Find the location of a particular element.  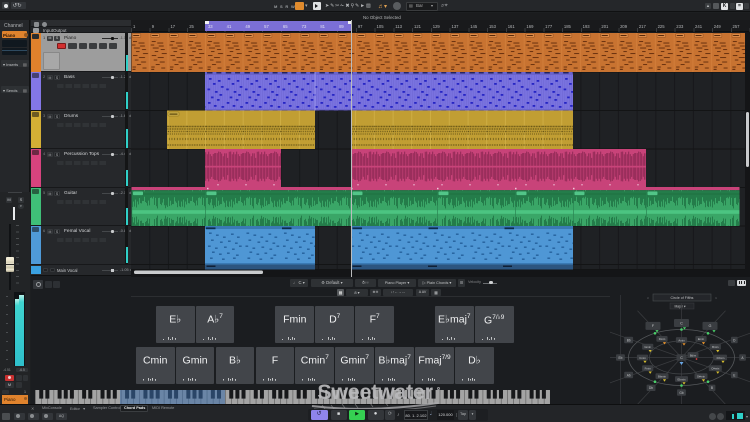

svg-text: Cmin is located at coordinates (642, 358).